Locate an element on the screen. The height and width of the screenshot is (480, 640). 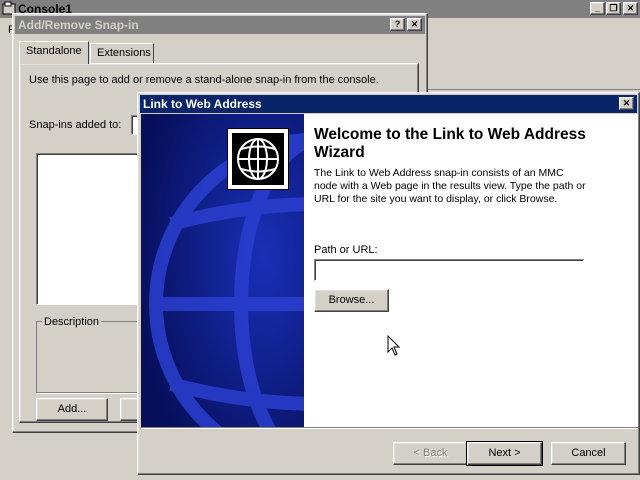
wizard-close-button: ✕ is located at coordinates (626, 103).